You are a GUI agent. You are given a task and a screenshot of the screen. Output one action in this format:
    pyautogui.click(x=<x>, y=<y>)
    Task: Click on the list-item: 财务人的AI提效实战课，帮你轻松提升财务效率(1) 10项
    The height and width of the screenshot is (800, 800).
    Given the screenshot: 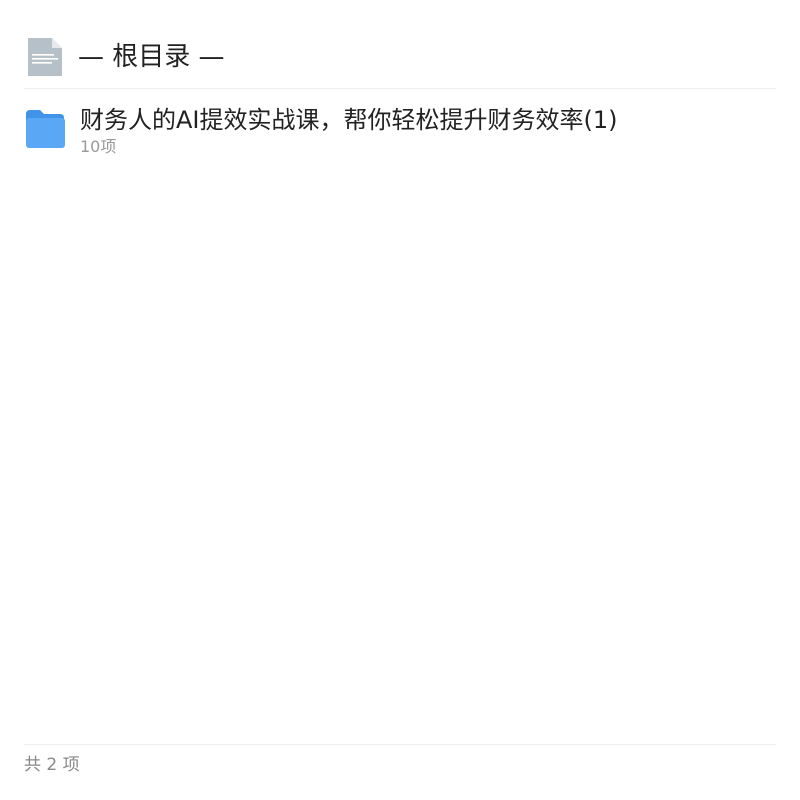 What is the action you would take?
    pyautogui.click(x=400, y=132)
    